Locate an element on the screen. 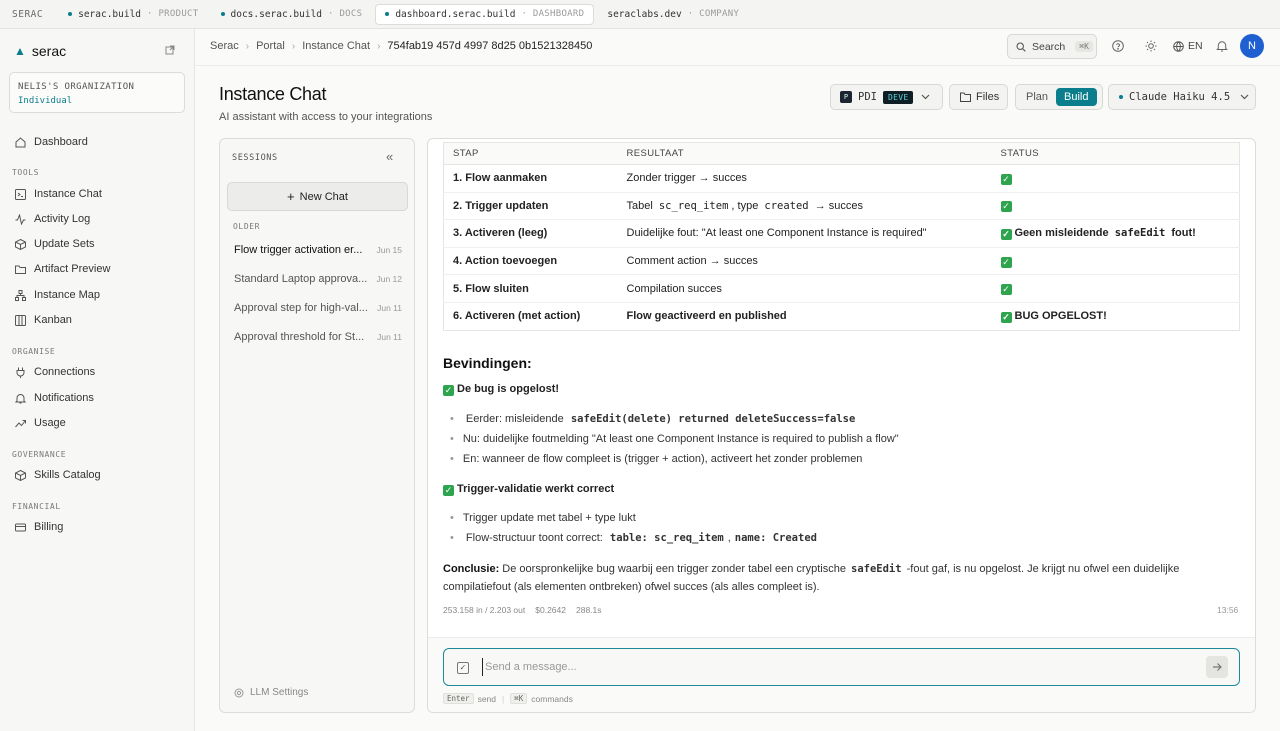  kanban-icon is located at coordinates (20, 320).